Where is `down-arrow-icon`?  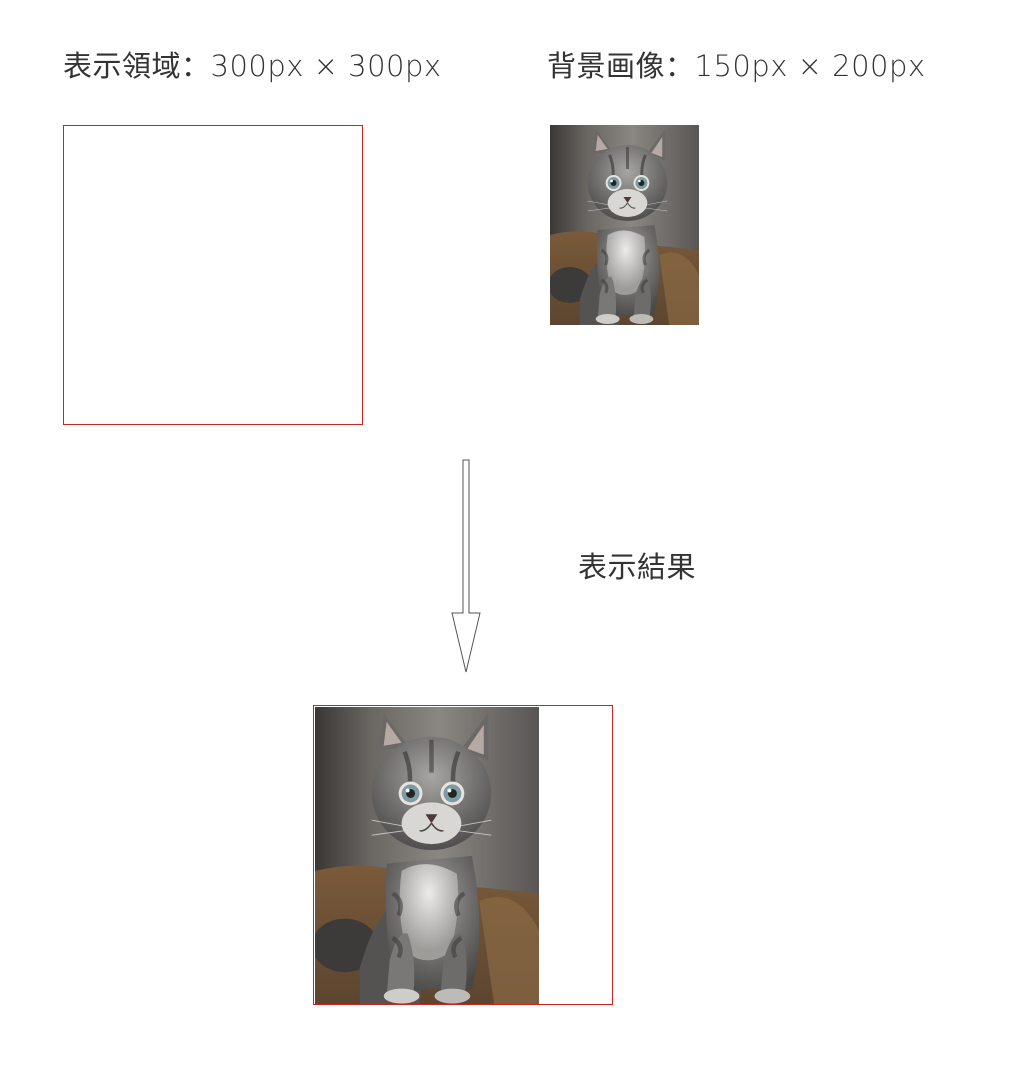 down-arrow-icon is located at coordinates (466, 566).